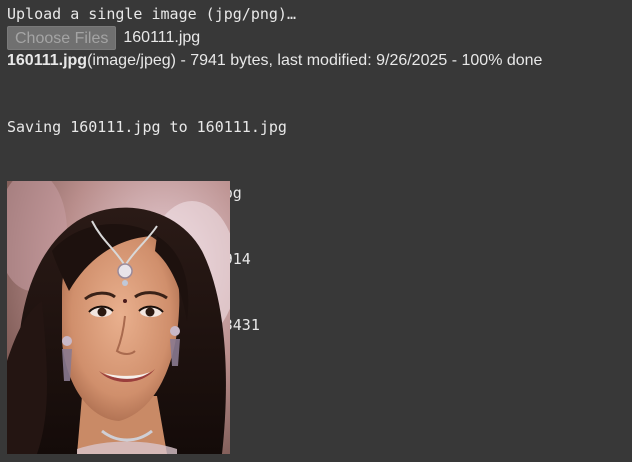 Image resolution: width=632 pixels, height=462 pixels. Describe the element at coordinates (147, 127) in the screenshot. I see `log-line-saving: Saving 160111.jpg to 160111.jpg` at that location.